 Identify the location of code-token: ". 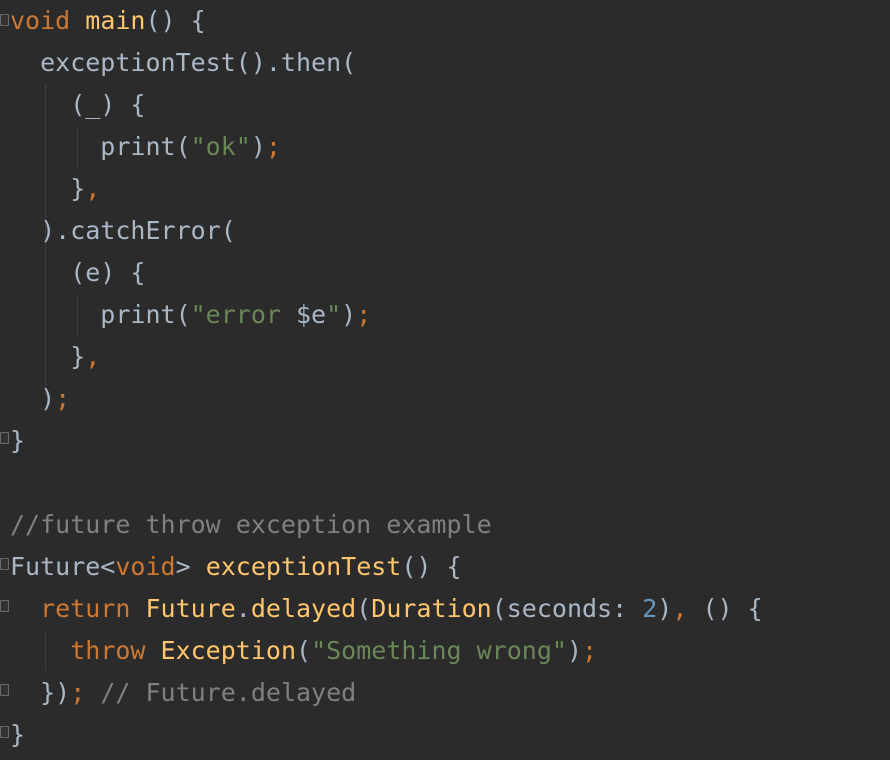
(334, 314).